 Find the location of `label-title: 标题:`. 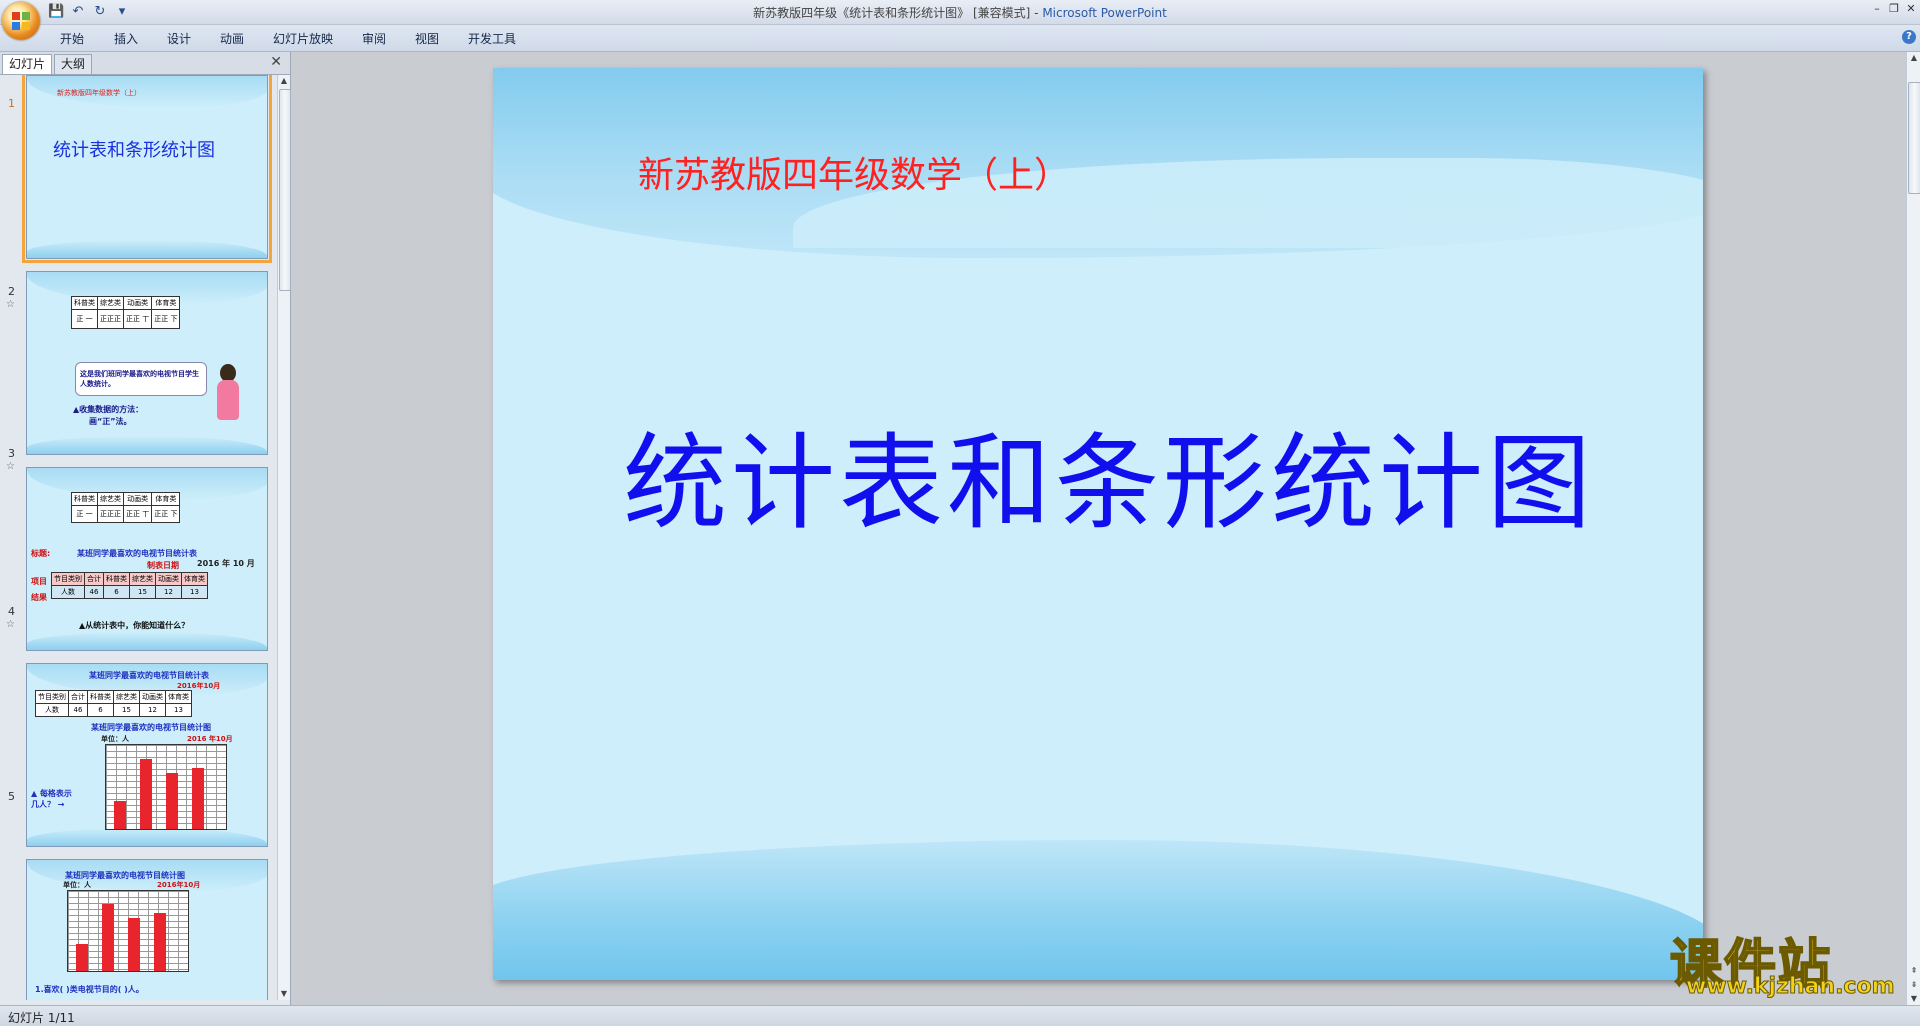

label-title: 标题: is located at coordinates (41, 553).